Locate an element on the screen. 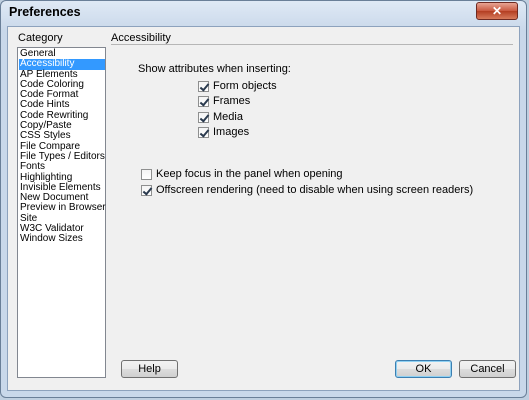 The width and height of the screenshot is (529, 400). checkbox-media: Media is located at coordinates (220, 117).